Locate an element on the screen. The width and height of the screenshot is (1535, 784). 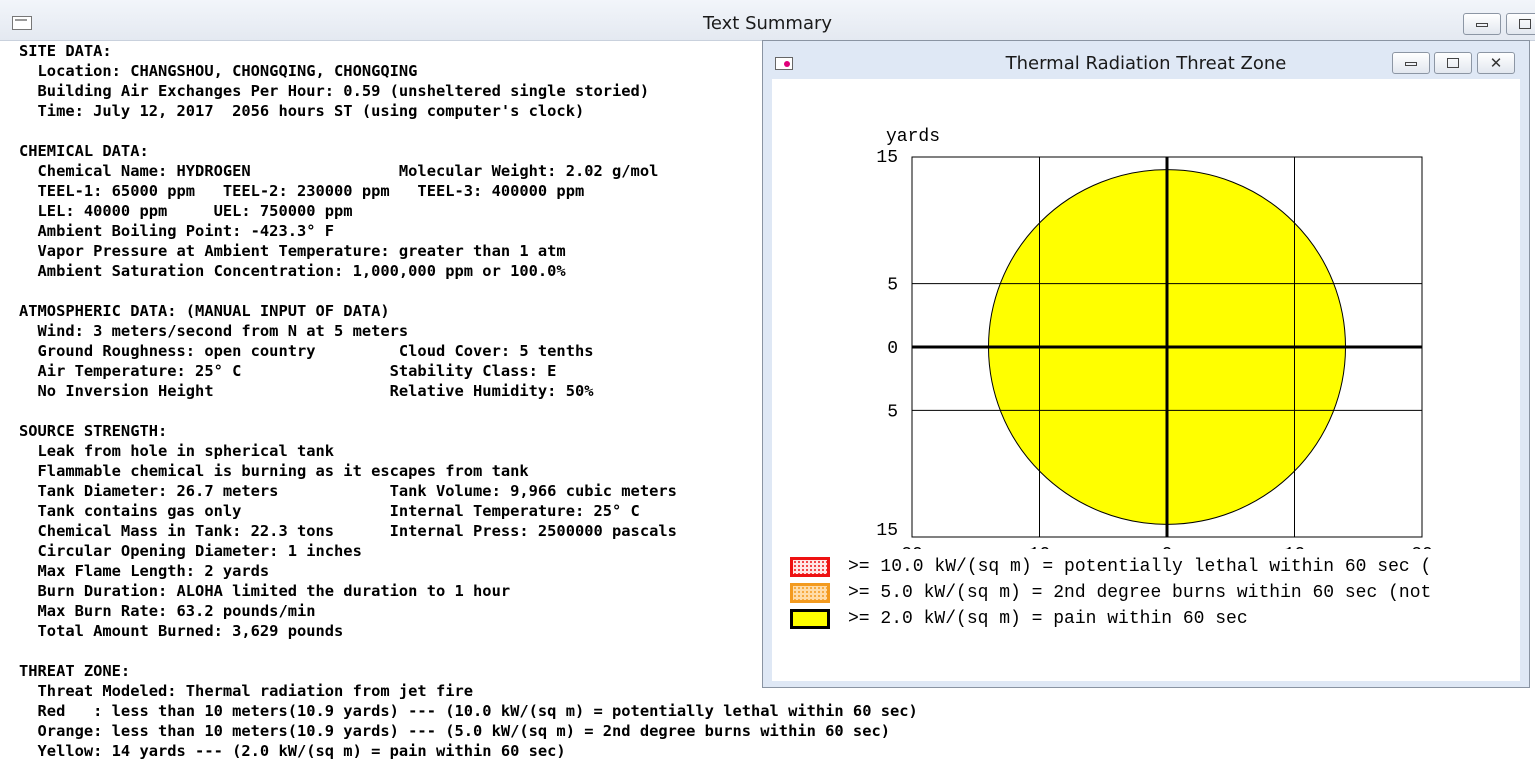
legend-swatch-yellow is located at coordinates (810, 619).